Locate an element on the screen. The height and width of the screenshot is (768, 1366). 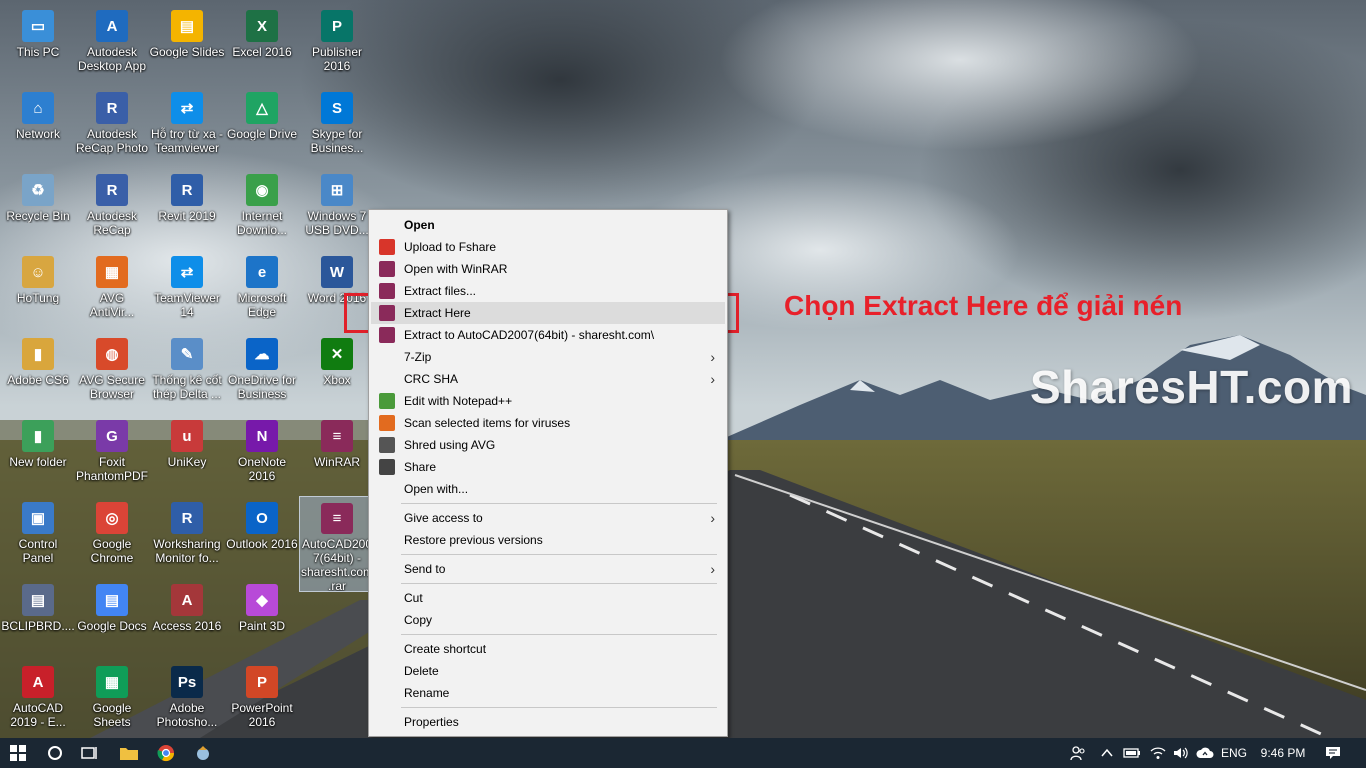
desktop-icon: ≡ WinRAR is located at coordinates (337, 454).